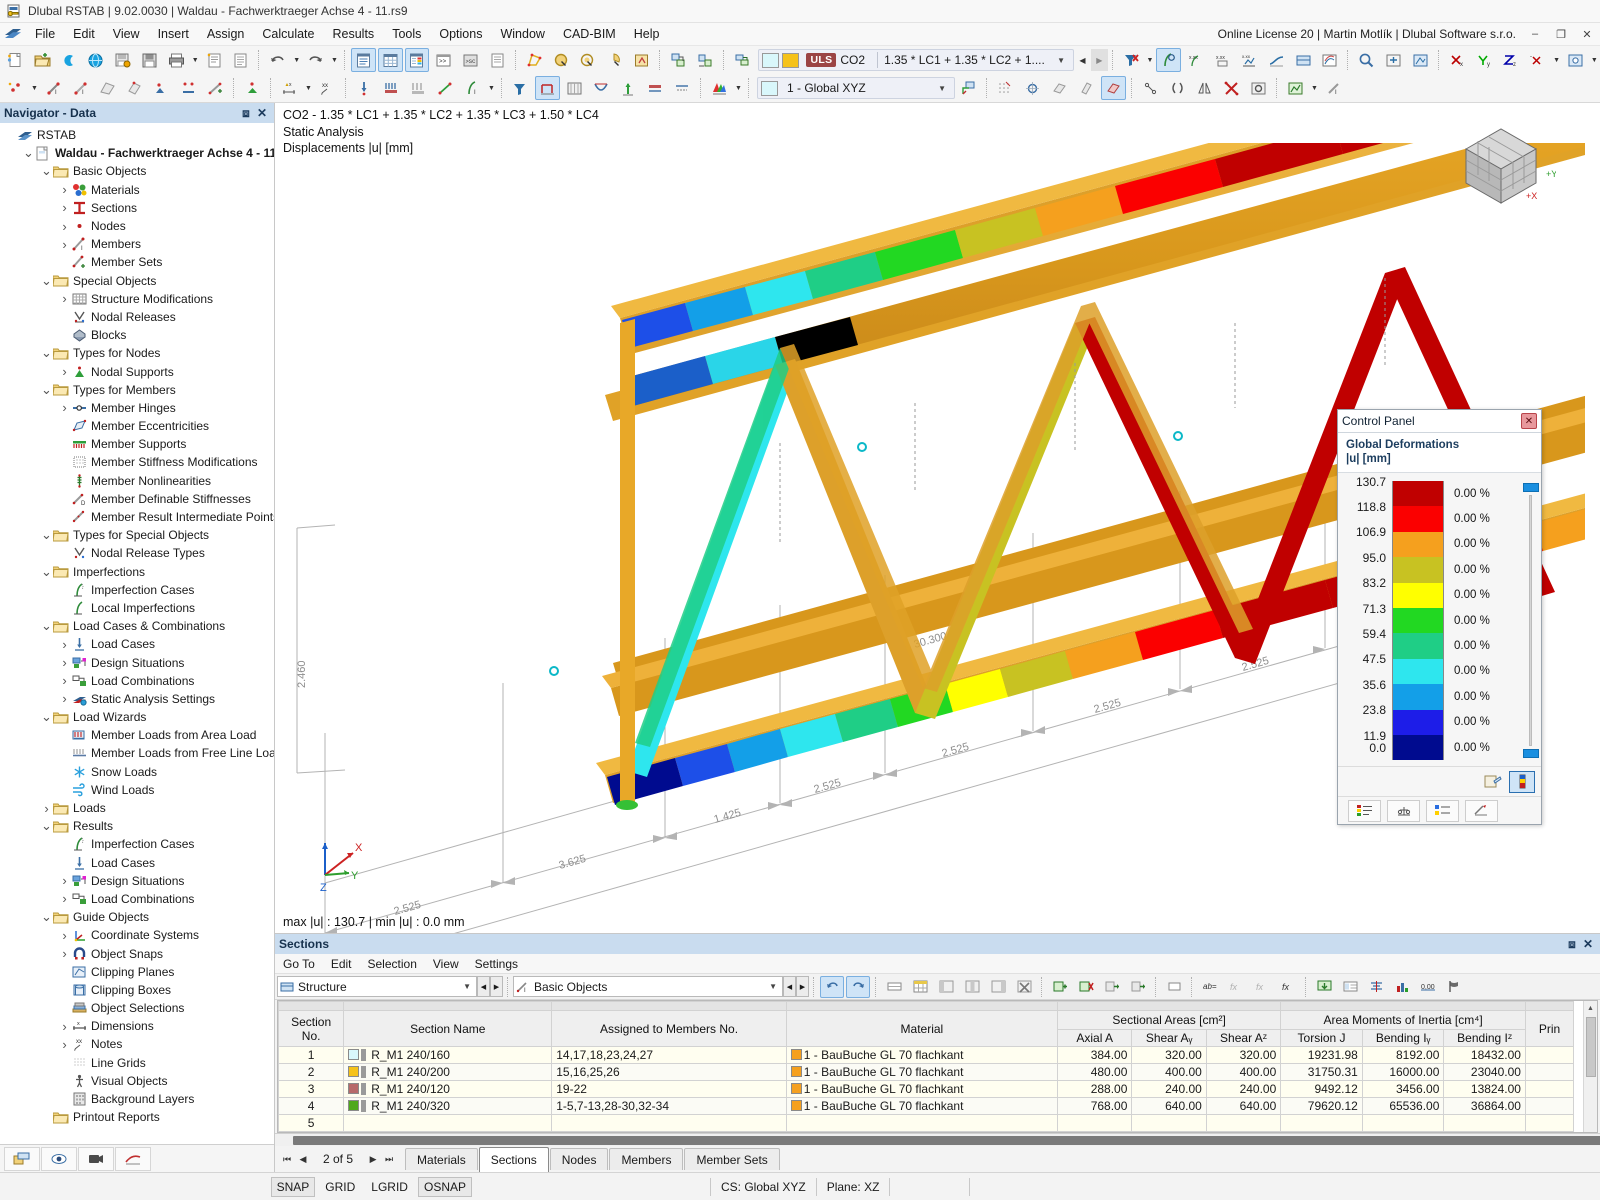  I want to click on work-plane-yz-icon, so click(1086, 88).